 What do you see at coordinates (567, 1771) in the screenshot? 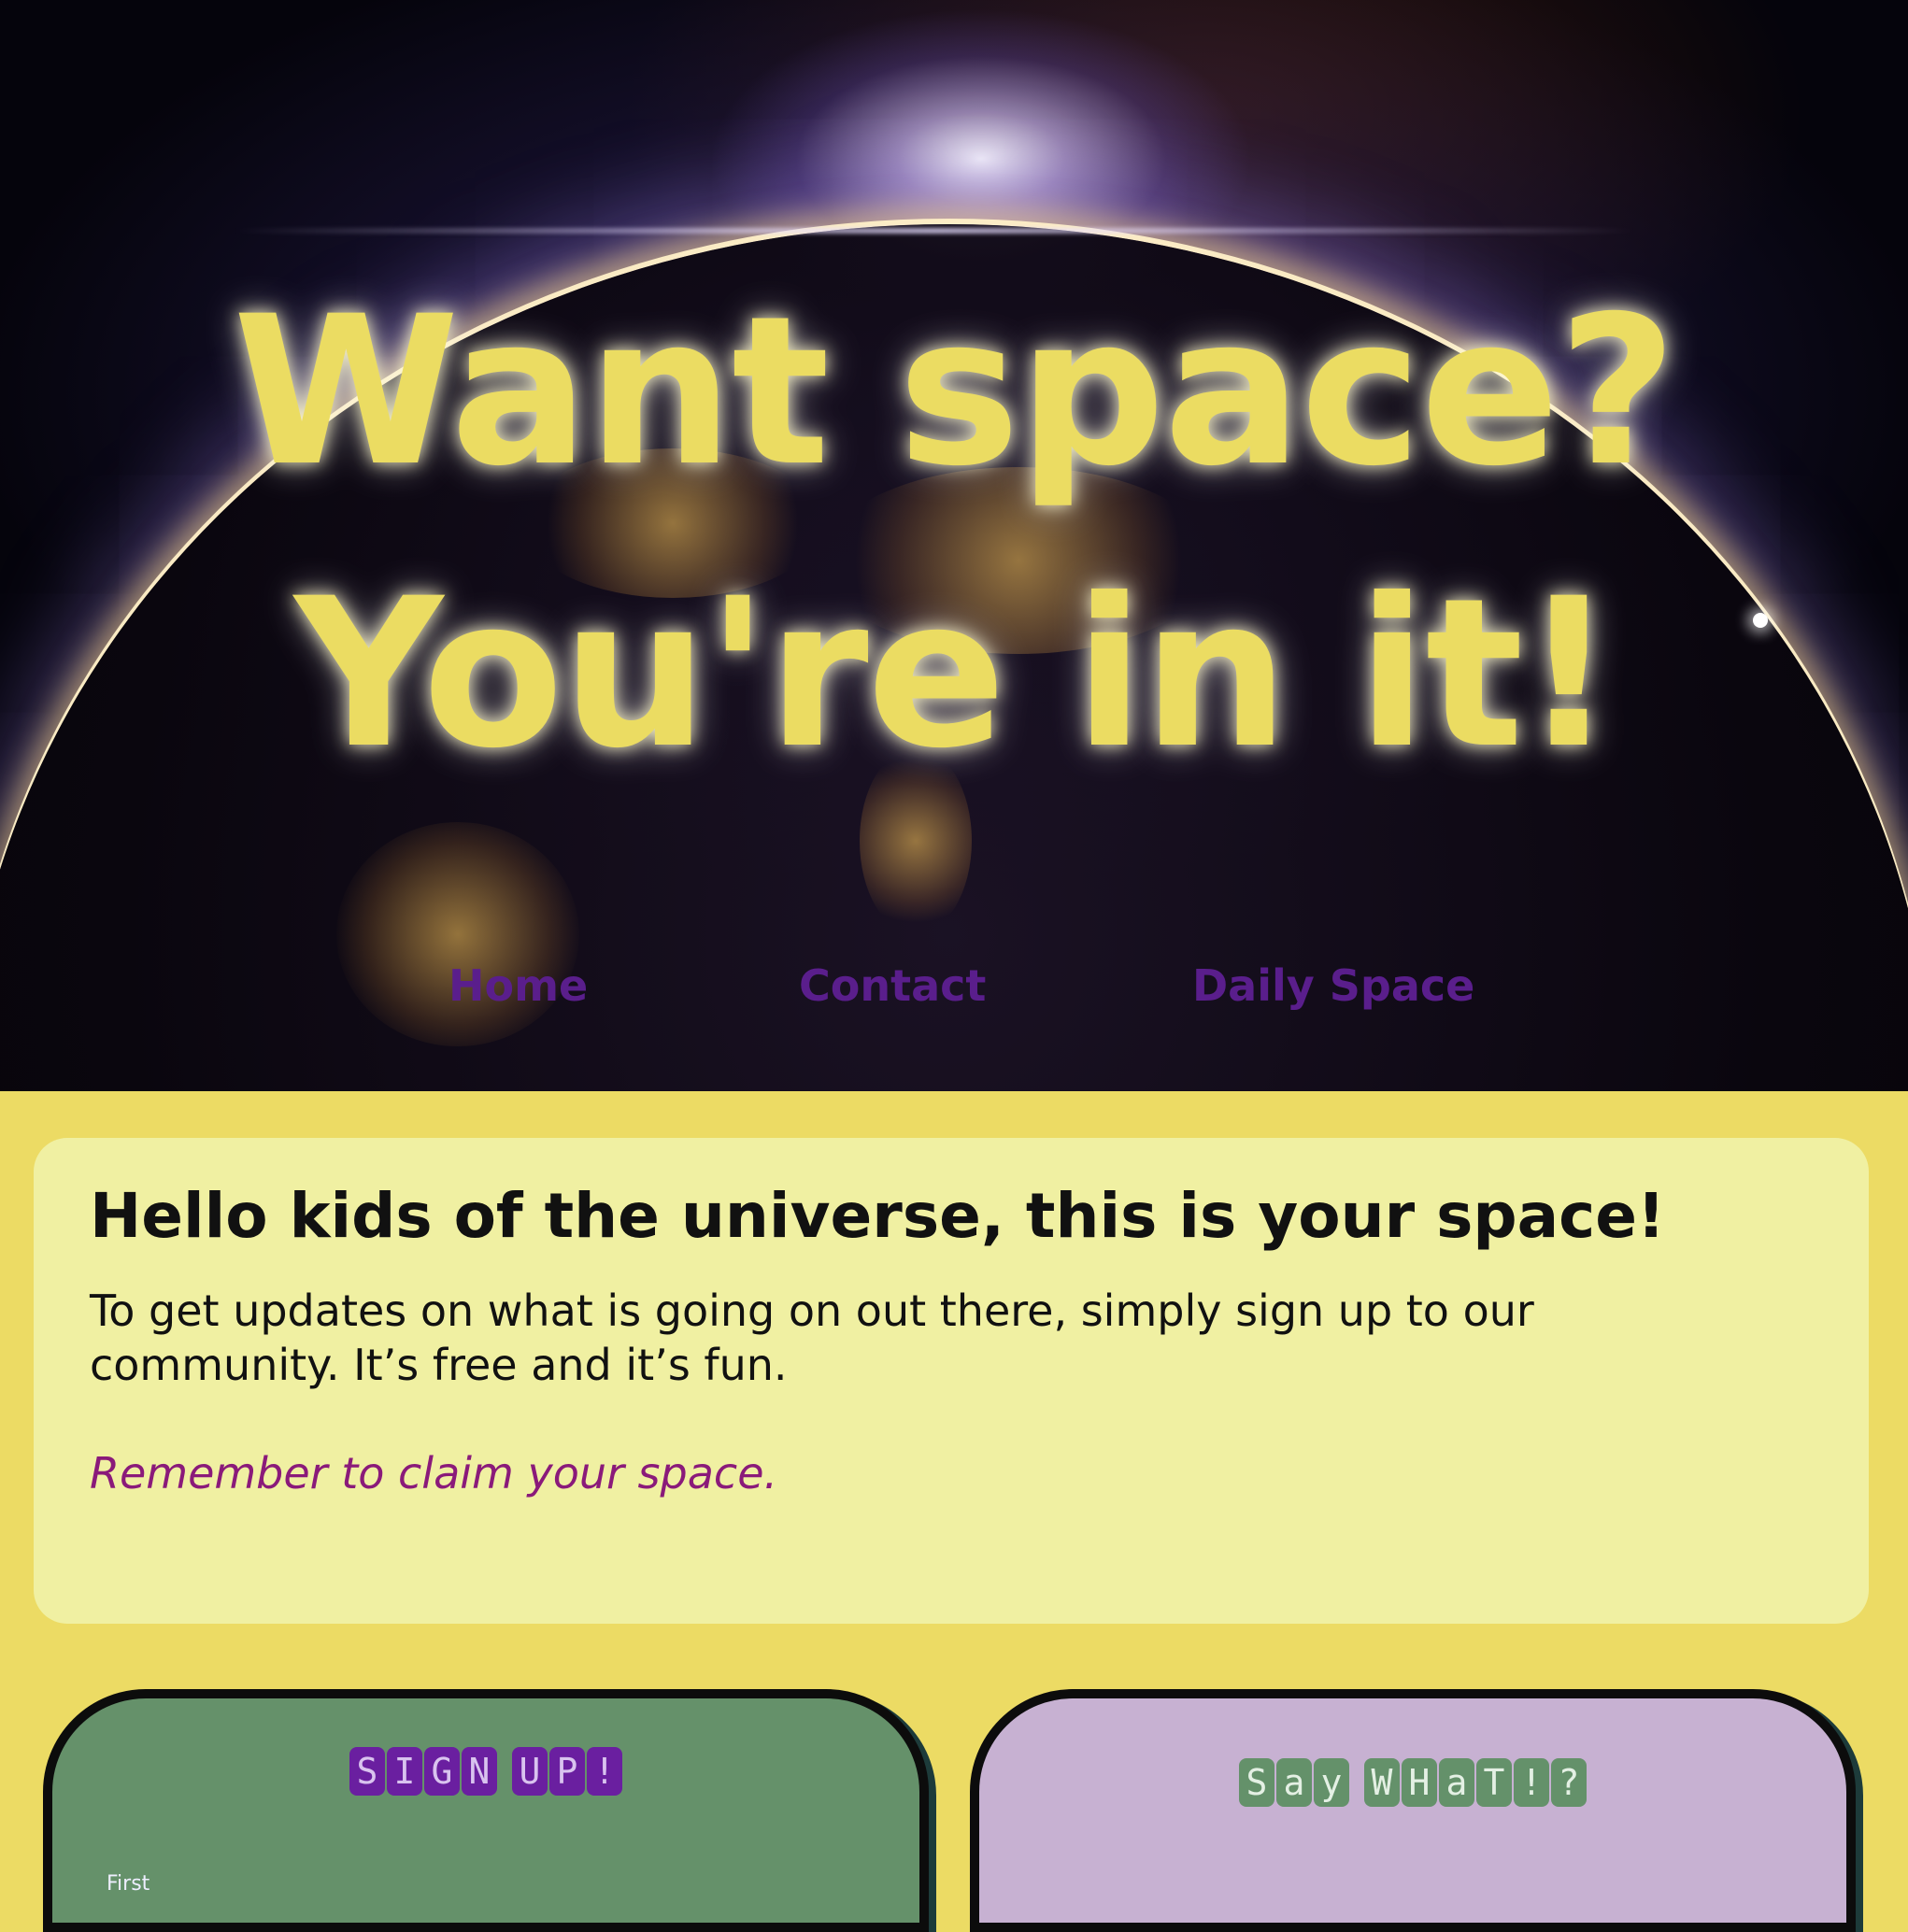
I see `title-letter-tile: P` at bounding box center [567, 1771].